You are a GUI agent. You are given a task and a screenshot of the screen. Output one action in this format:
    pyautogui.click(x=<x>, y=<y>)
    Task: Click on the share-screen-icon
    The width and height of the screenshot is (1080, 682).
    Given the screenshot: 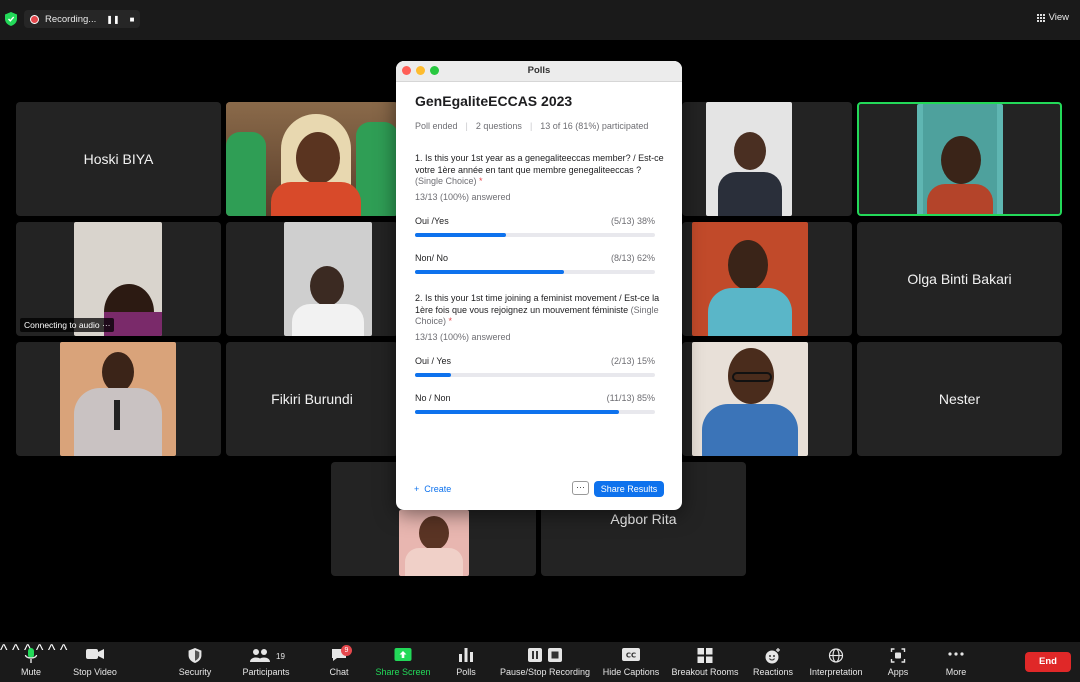 What is the action you would take?
    pyautogui.click(x=403, y=654)
    